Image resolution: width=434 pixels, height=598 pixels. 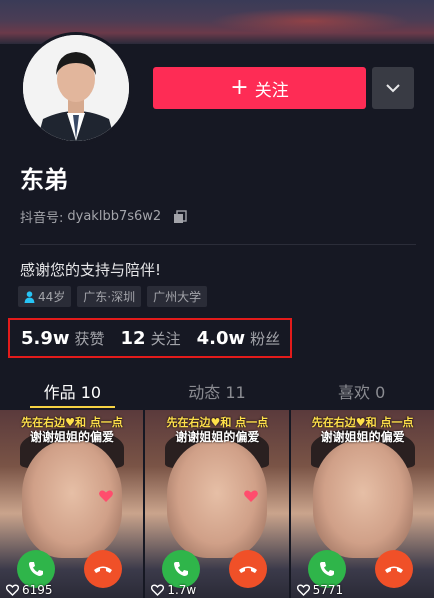 I want to click on stat-label: 获赞, so click(x=89, y=338).